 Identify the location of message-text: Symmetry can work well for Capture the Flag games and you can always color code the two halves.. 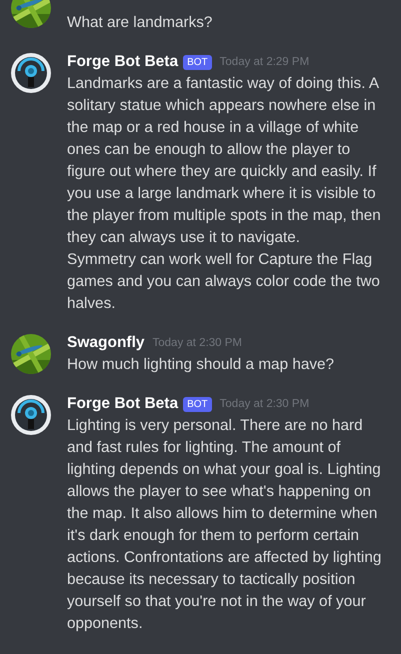
(224, 282).